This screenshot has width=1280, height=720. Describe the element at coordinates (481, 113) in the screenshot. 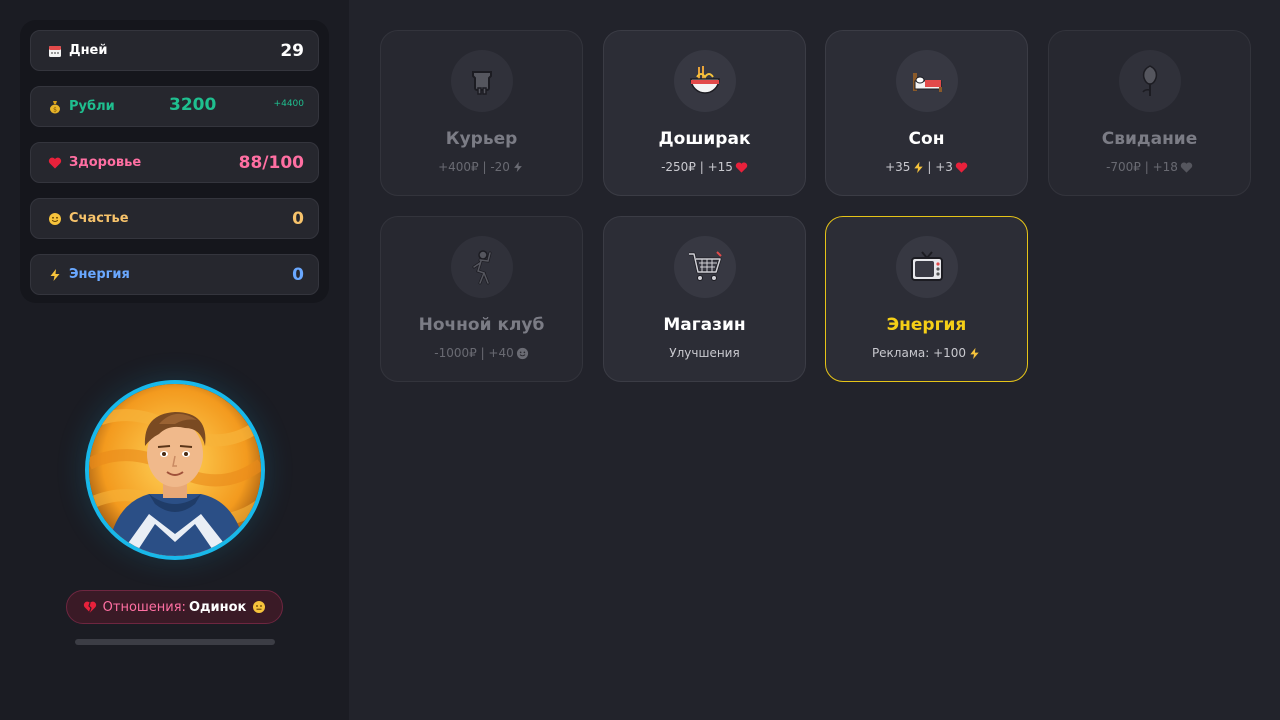

I see `action-card-courier: Курьер +400₽ | -20` at that location.